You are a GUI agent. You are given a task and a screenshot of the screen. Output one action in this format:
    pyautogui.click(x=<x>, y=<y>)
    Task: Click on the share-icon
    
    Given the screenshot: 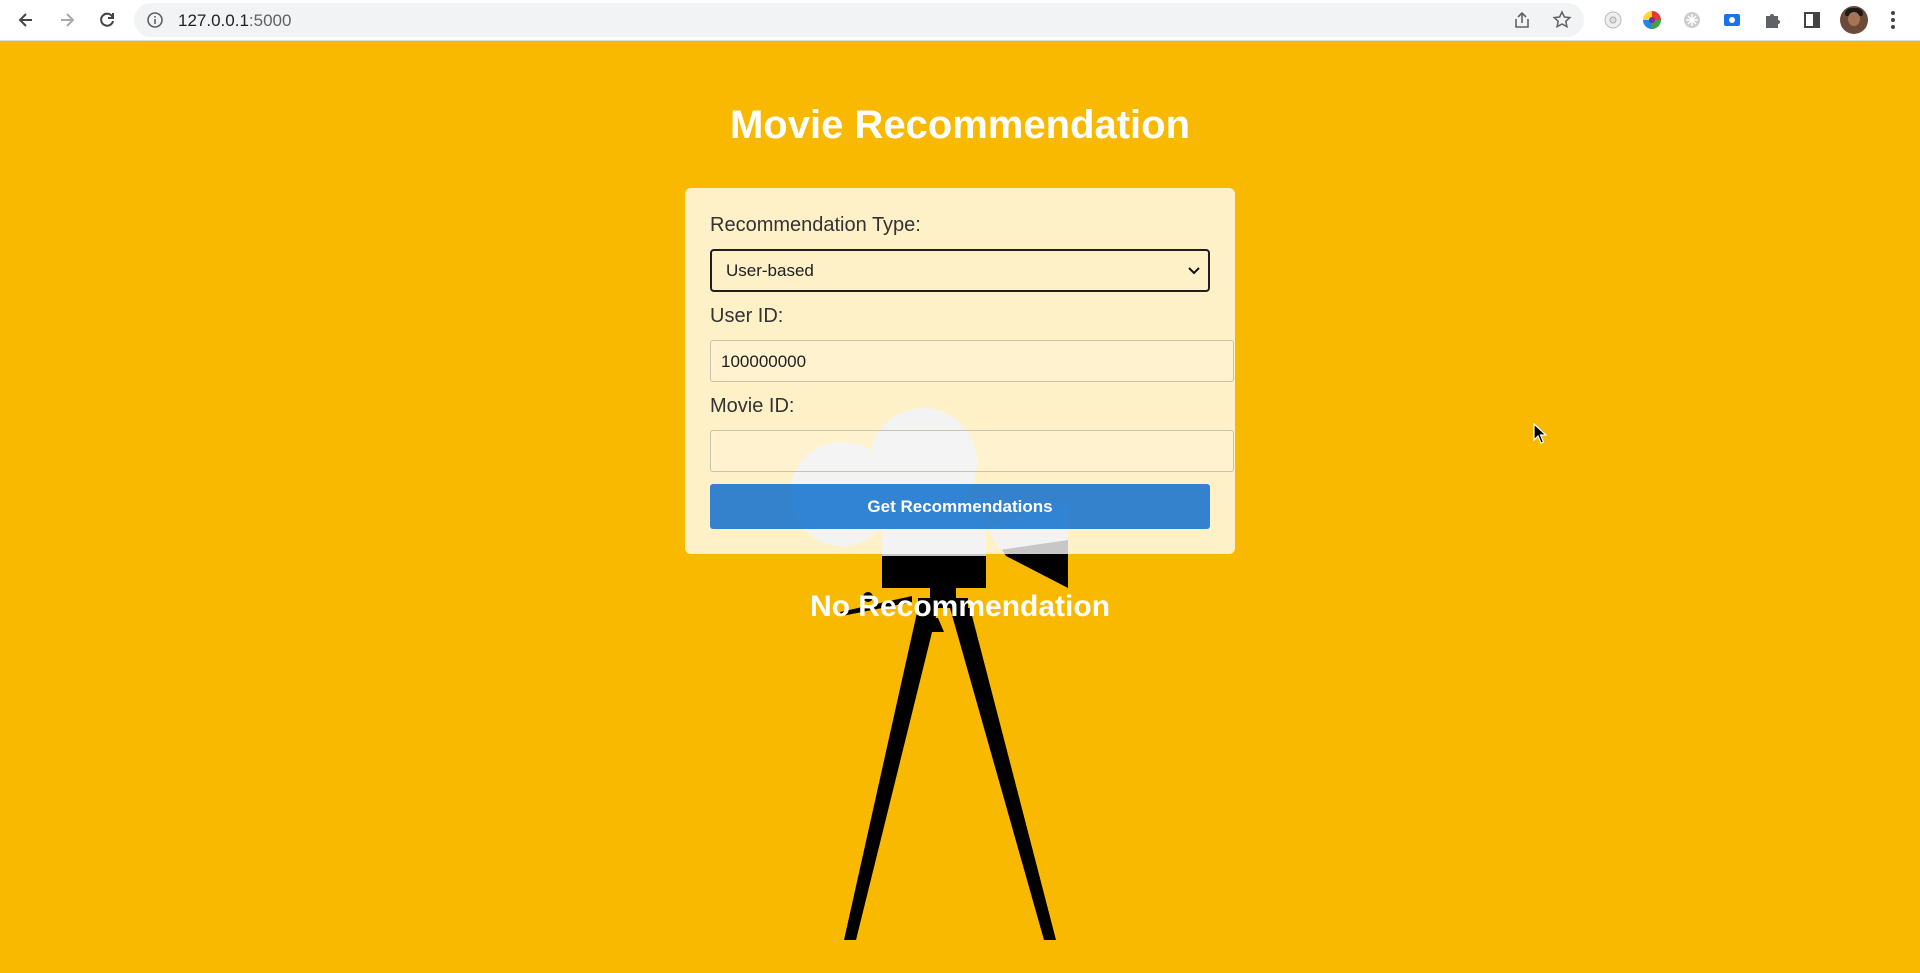 What is the action you would take?
    pyautogui.click(x=1522, y=20)
    